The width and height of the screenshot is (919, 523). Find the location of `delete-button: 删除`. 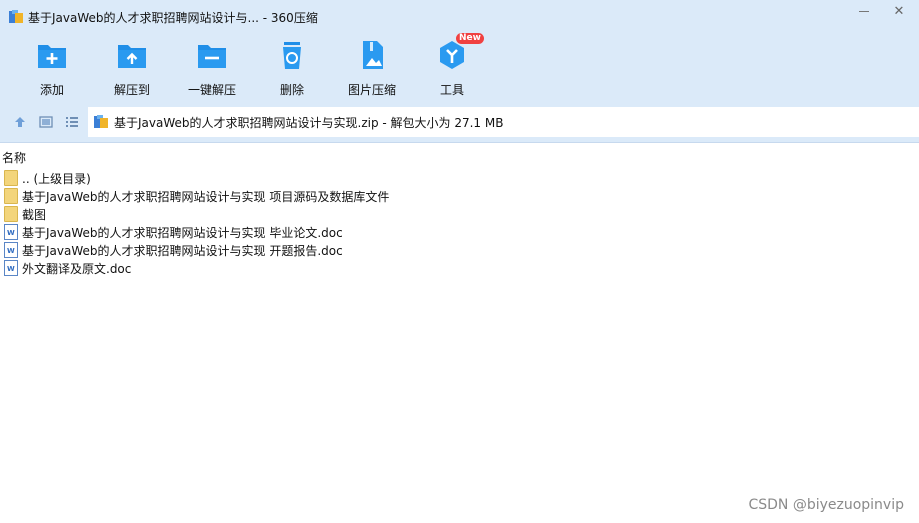

delete-button: 删除 is located at coordinates (292, 68).